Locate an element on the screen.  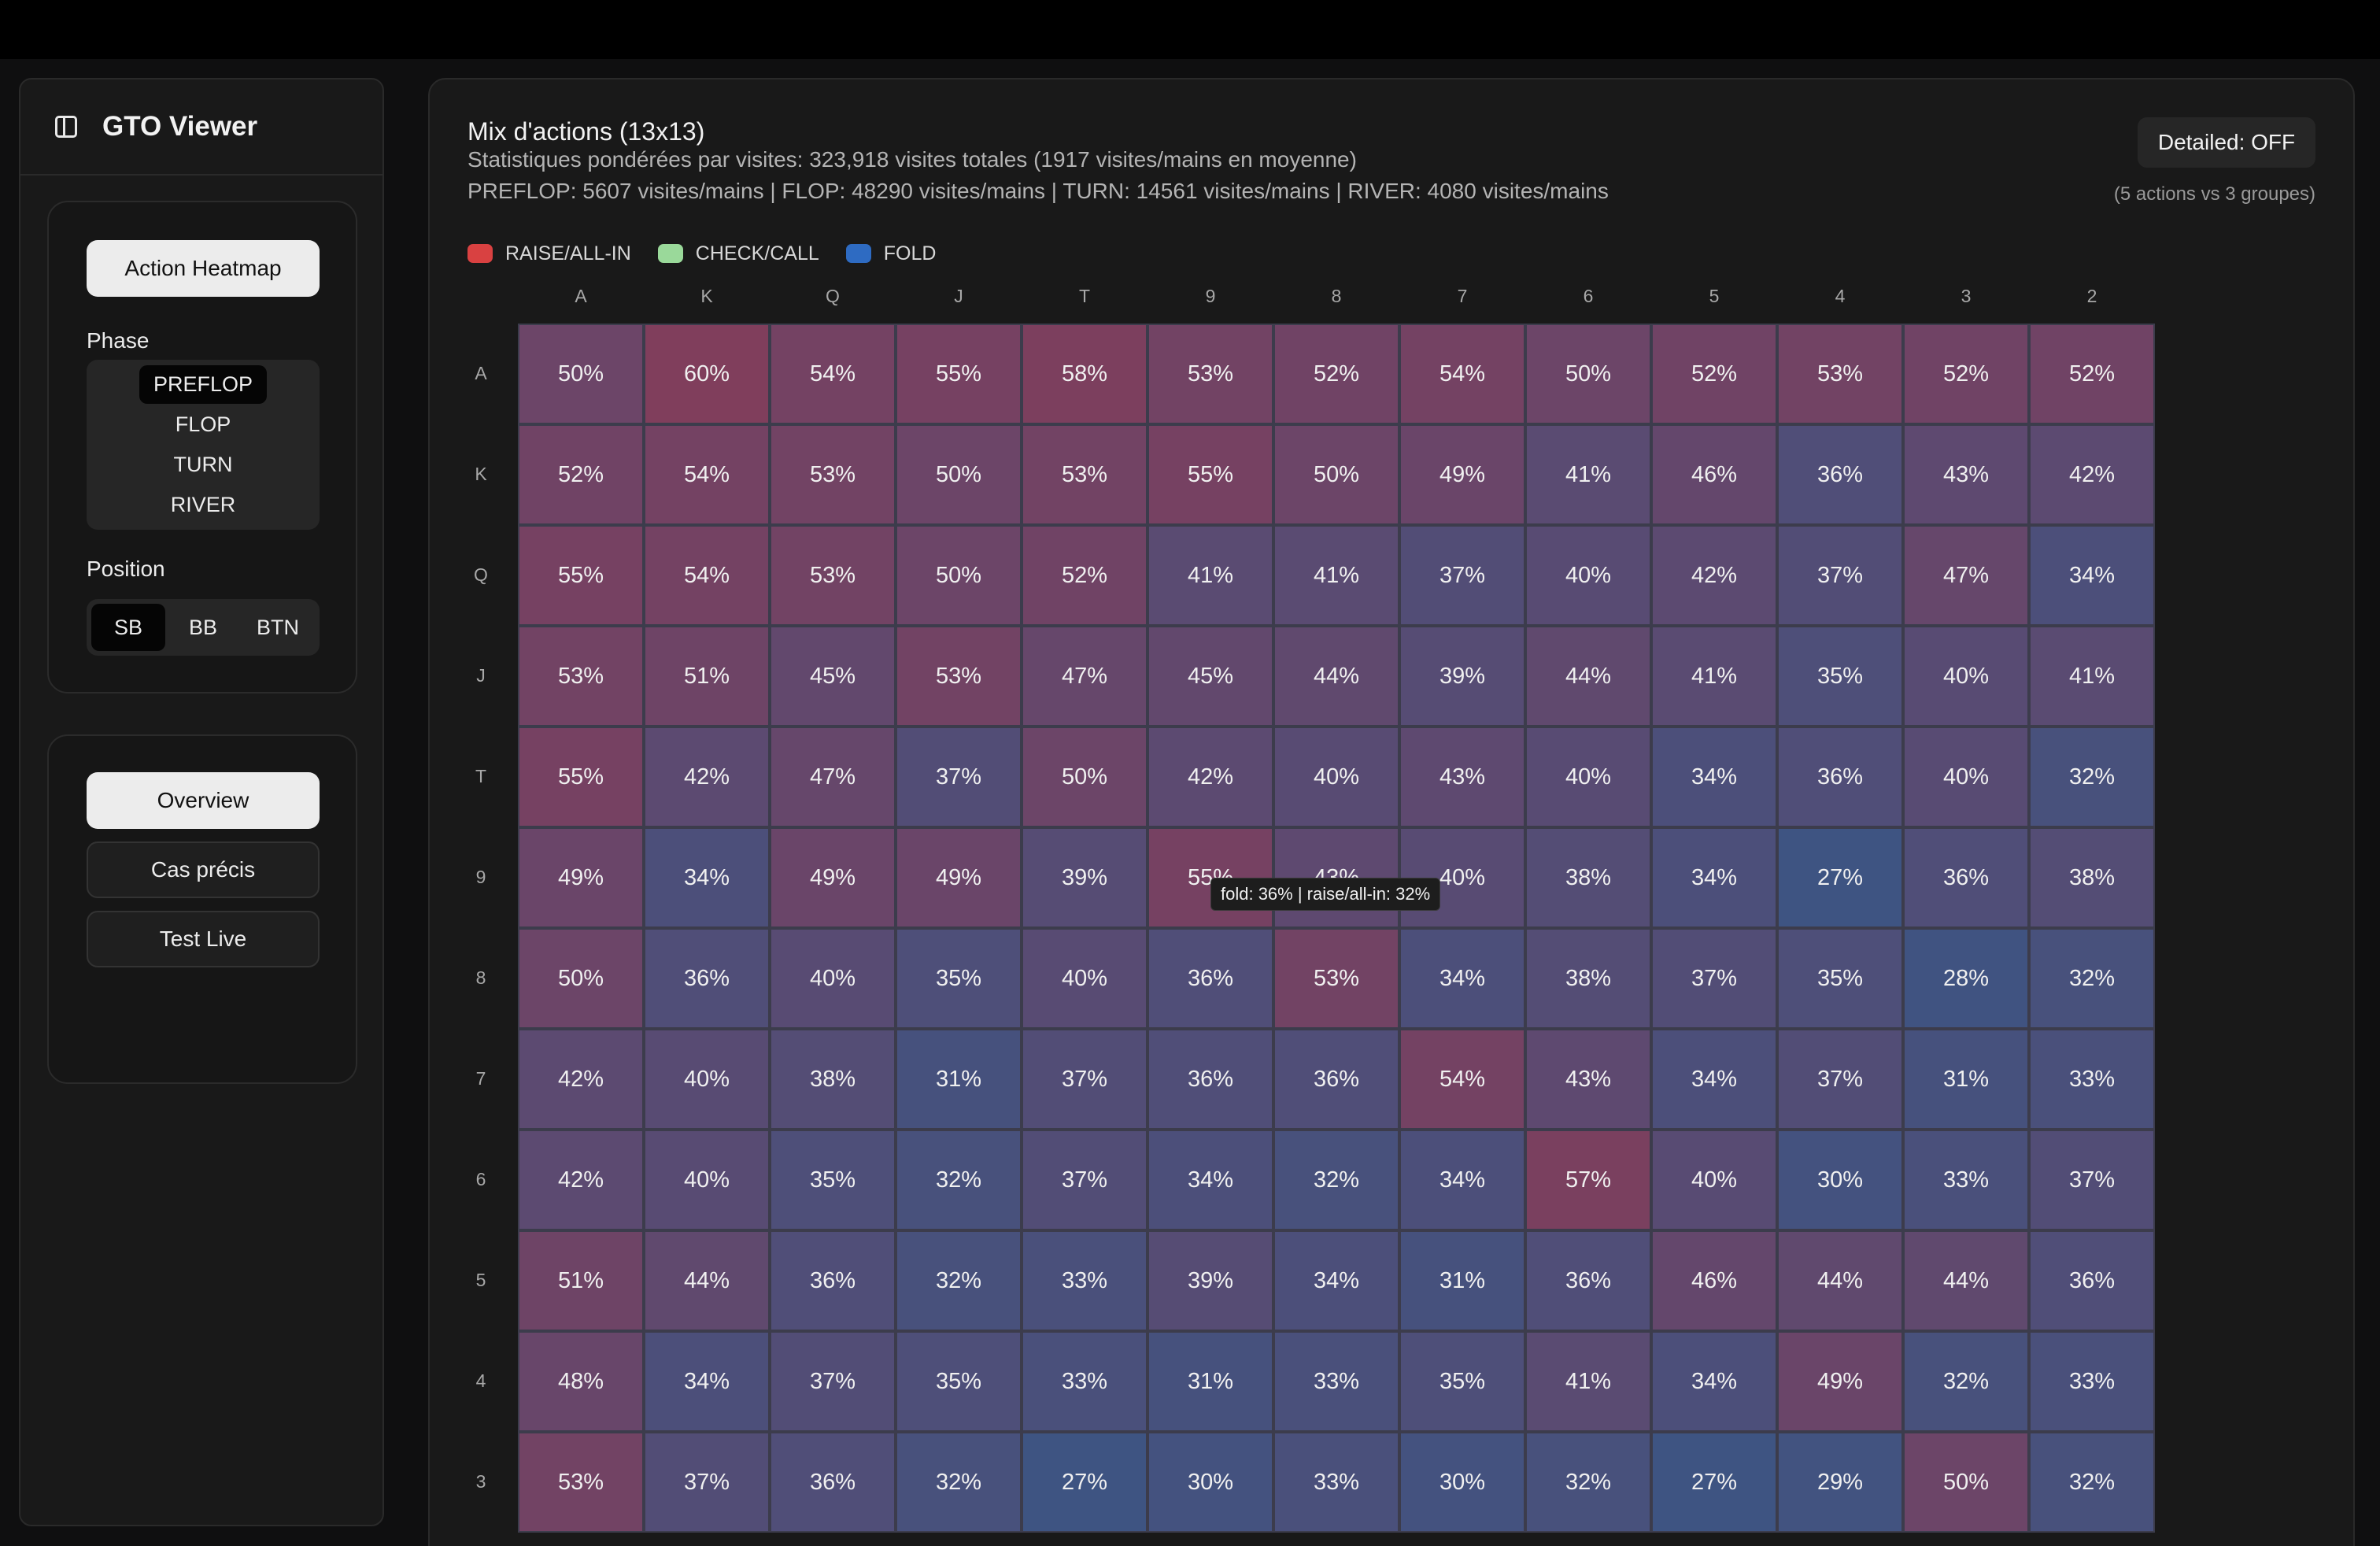
heatmap-cell: 60% is located at coordinates (707, 374).